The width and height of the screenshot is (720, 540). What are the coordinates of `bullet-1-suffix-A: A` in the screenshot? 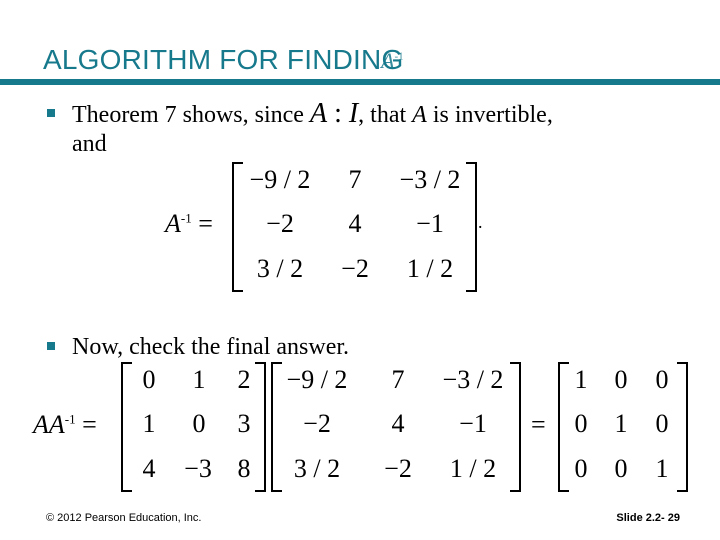 It's located at (419, 115).